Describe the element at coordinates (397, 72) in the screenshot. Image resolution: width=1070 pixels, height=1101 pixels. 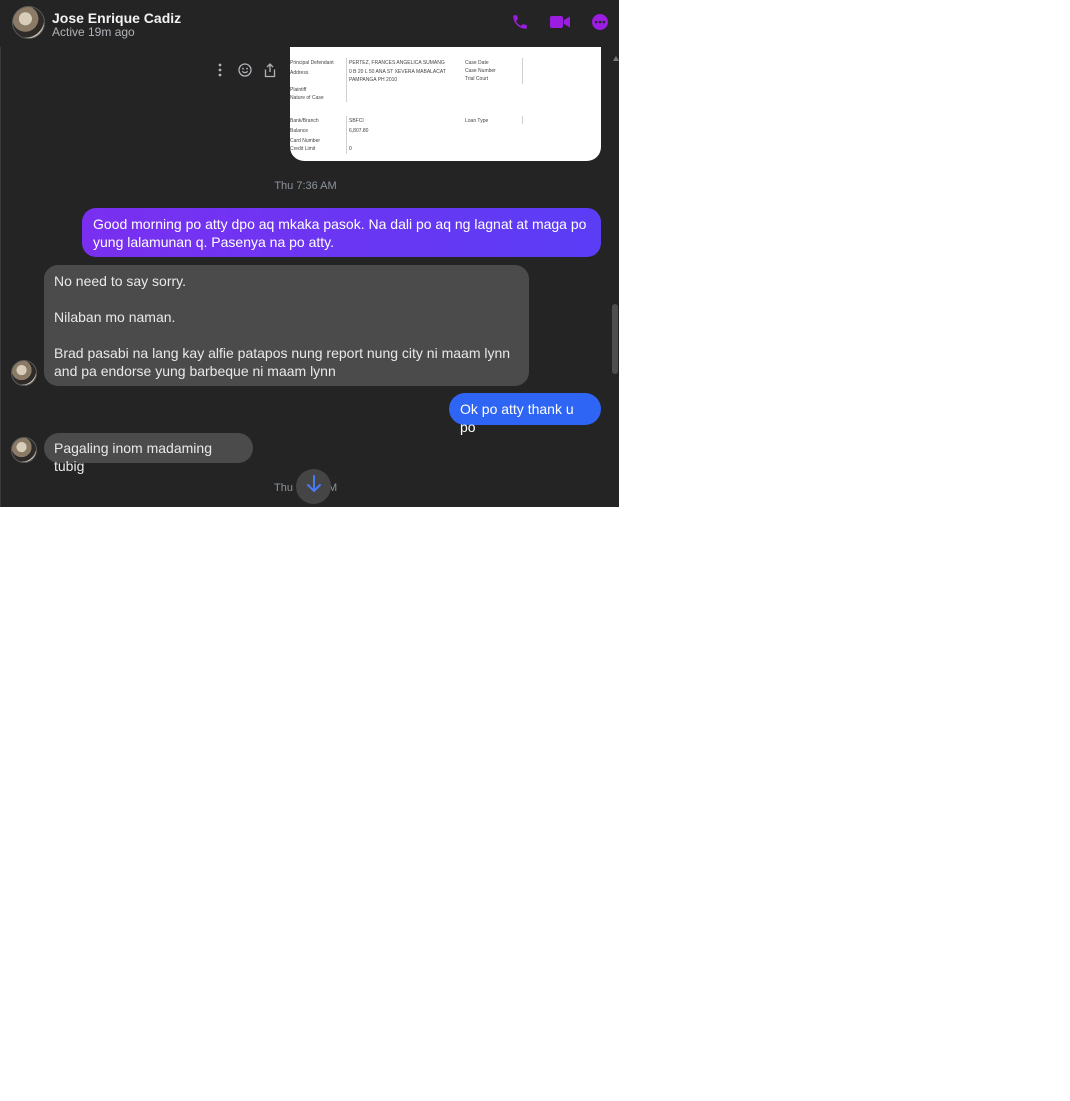
I see `attachment-value: 0 B 20 L 50 ANA ST XEVERA MABALACAT` at that location.